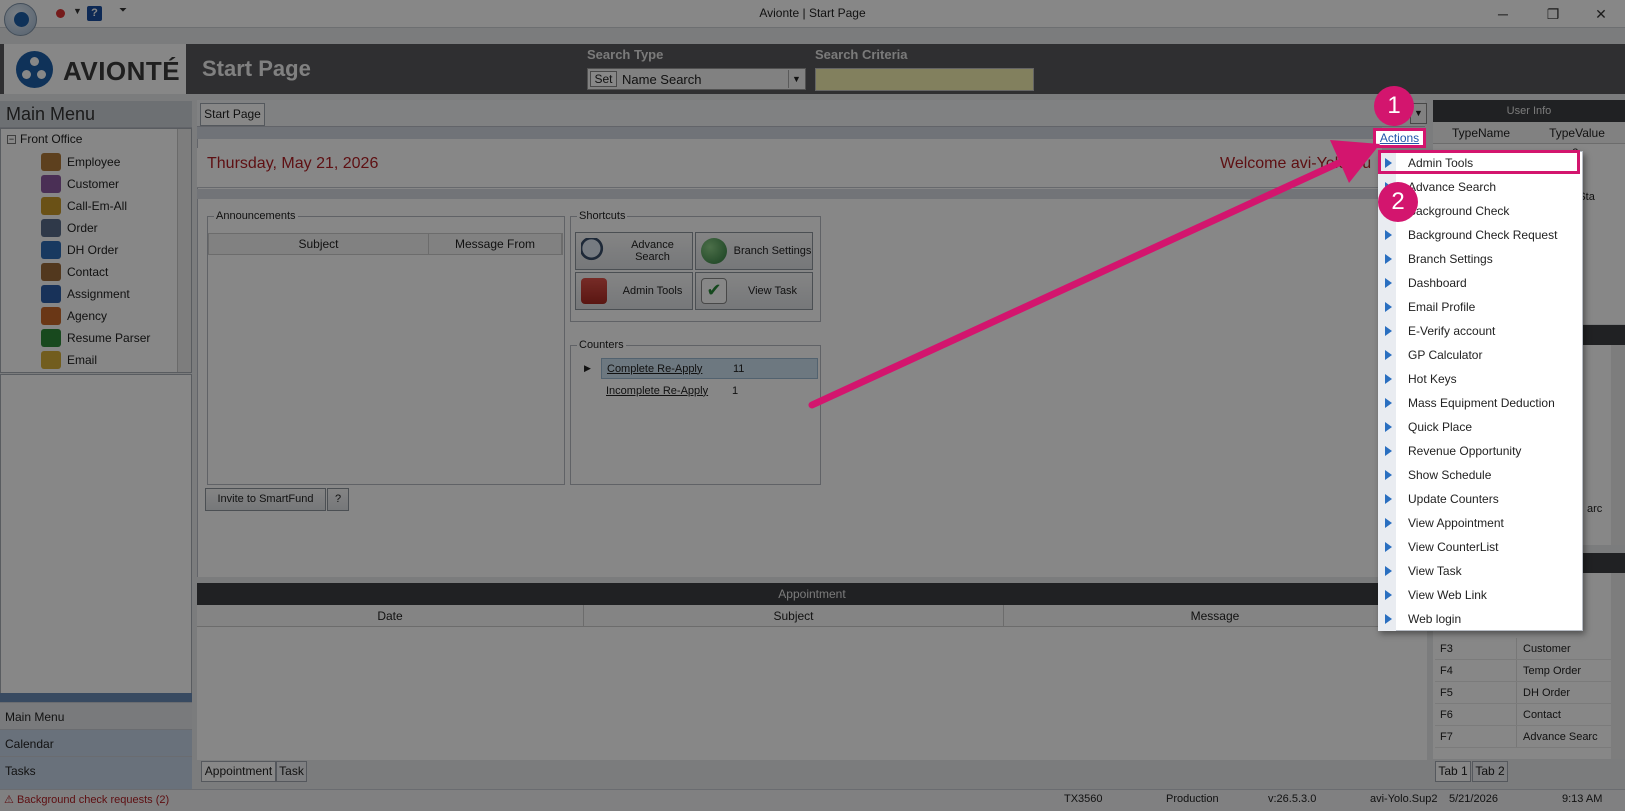 This screenshot has height=811, width=1625. I want to click on callout-badge-2: 2, so click(1398, 202).